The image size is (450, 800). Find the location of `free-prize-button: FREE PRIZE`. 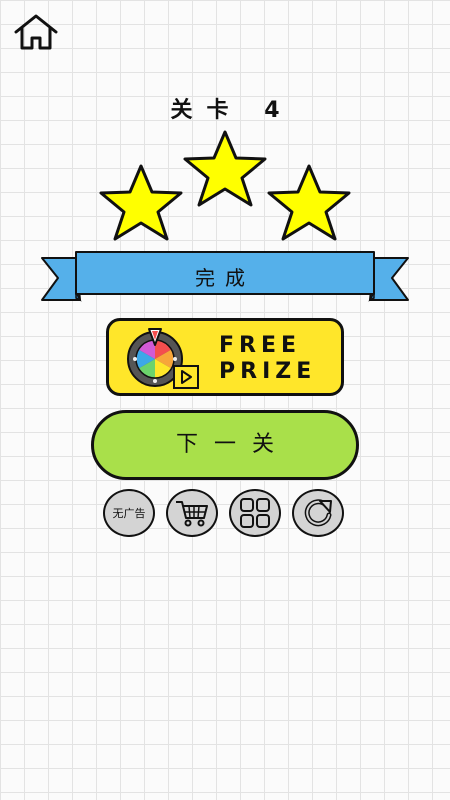

free-prize-button: FREE PRIZE is located at coordinates (225, 357).